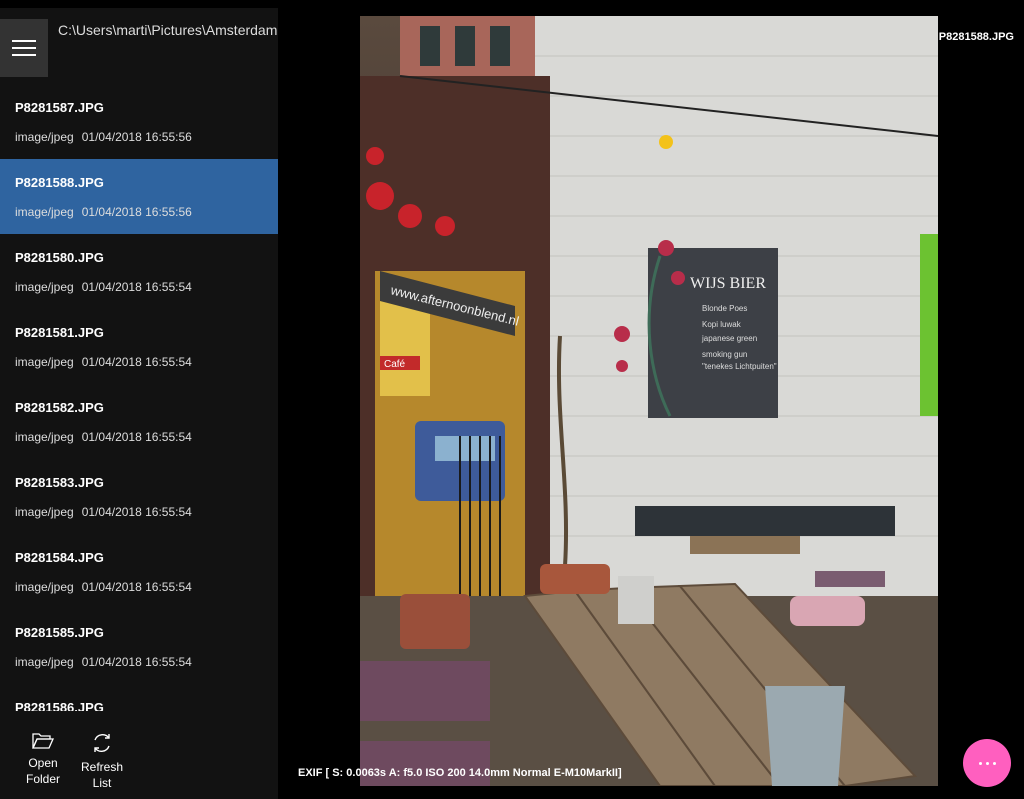 This screenshot has height=799, width=1024. What do you see at coordinates (59, 107) in the screenshot?
I see `file-name: P8281587.JPG` at bounding box center [59, 107].